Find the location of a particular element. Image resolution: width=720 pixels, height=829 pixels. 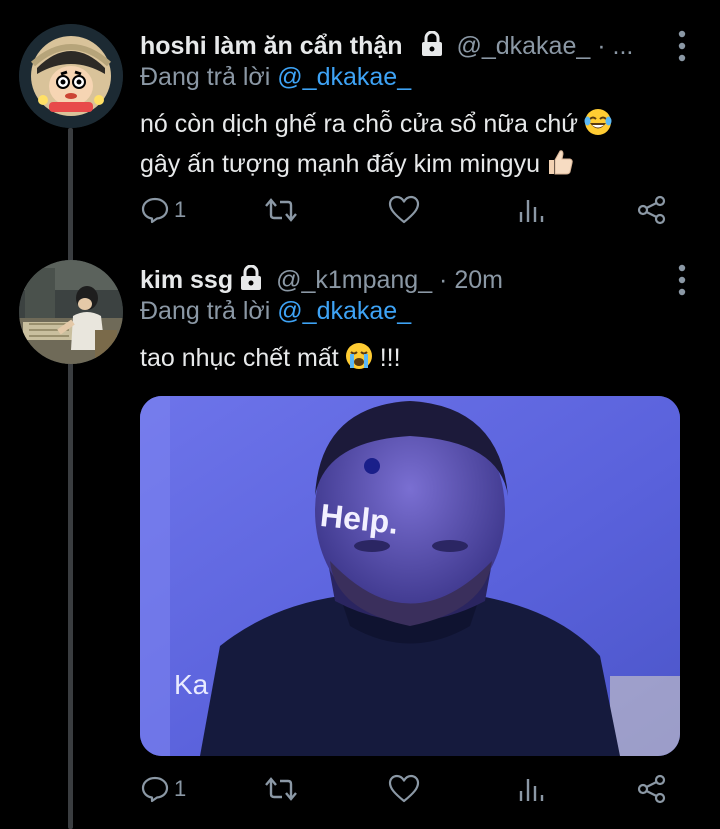

display-name: kim ssg is located at coordinates (186, 280).